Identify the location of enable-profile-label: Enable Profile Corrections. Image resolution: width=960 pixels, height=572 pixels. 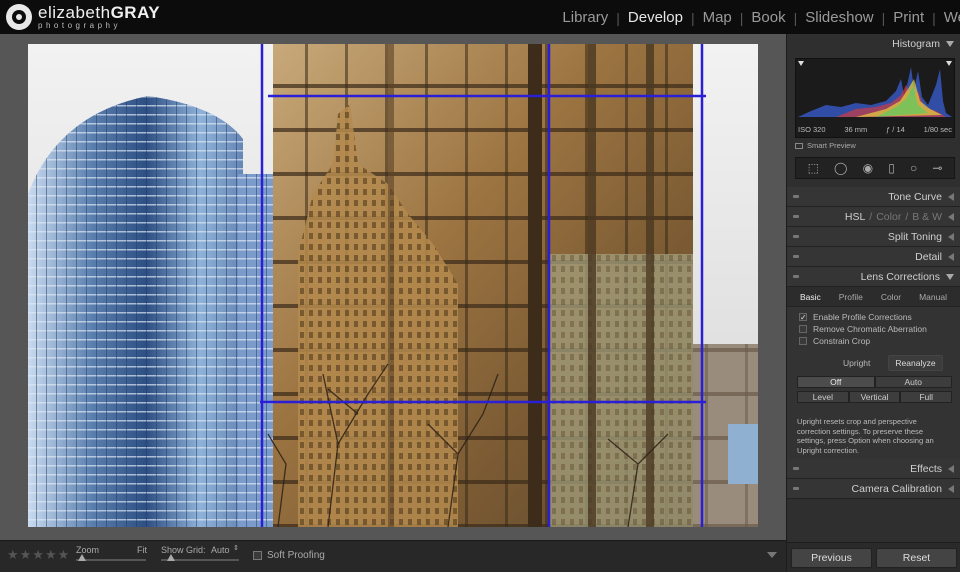
(862, 316).